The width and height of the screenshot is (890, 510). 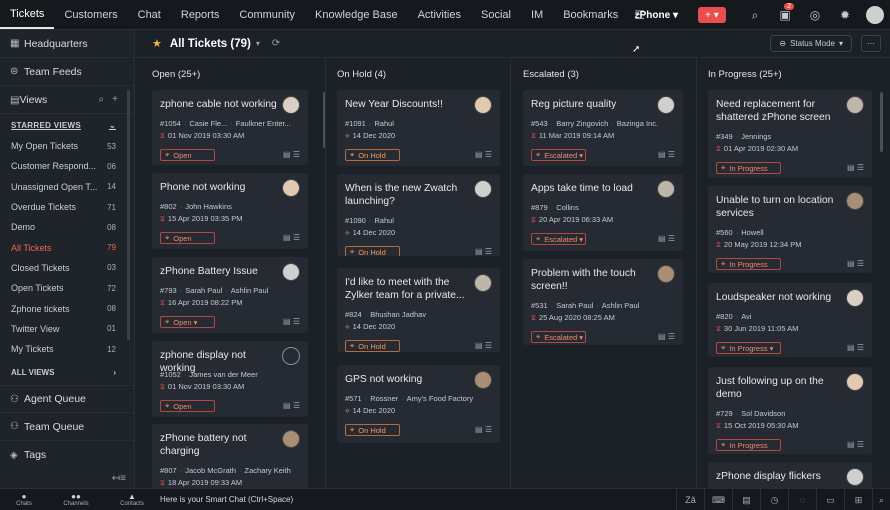 I want to click on star-icon: ★, so click(x=157, y=43).